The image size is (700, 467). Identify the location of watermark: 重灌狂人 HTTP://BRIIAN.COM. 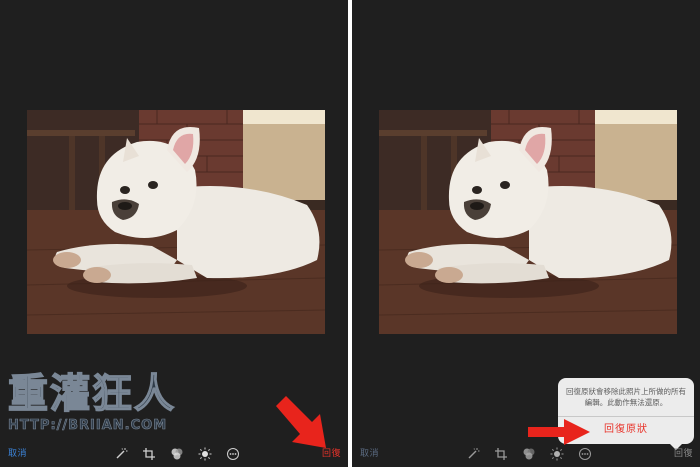
(91, 402).